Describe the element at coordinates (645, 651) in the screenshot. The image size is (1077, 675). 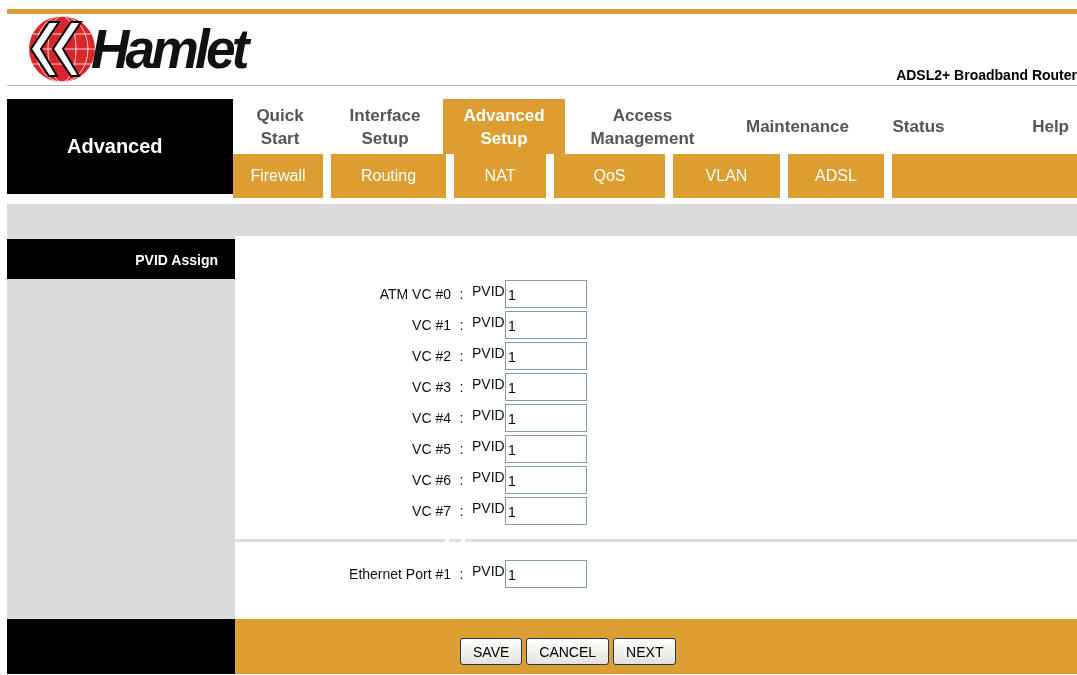
I see `form-button: NEXT` at that location.